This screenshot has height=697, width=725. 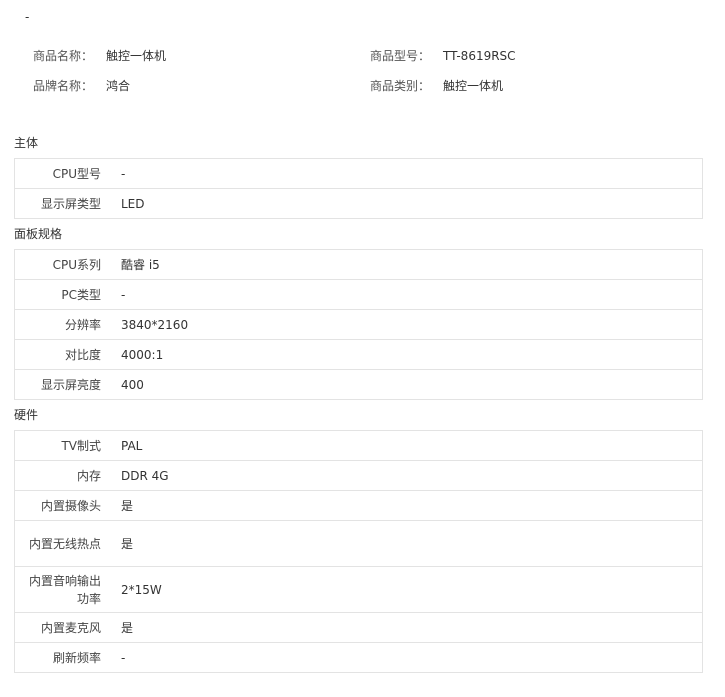 I want to click on top-dash: -, so click(x=27, y=17).